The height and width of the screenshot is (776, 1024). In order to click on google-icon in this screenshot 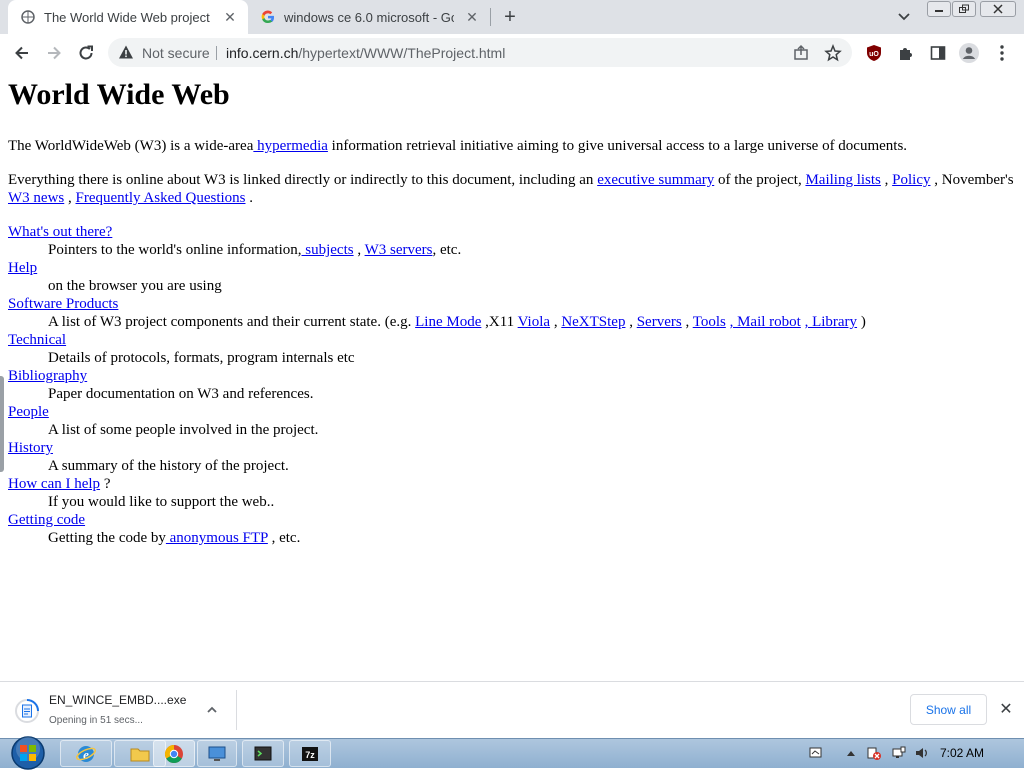, I will do `click(268, 17)`.